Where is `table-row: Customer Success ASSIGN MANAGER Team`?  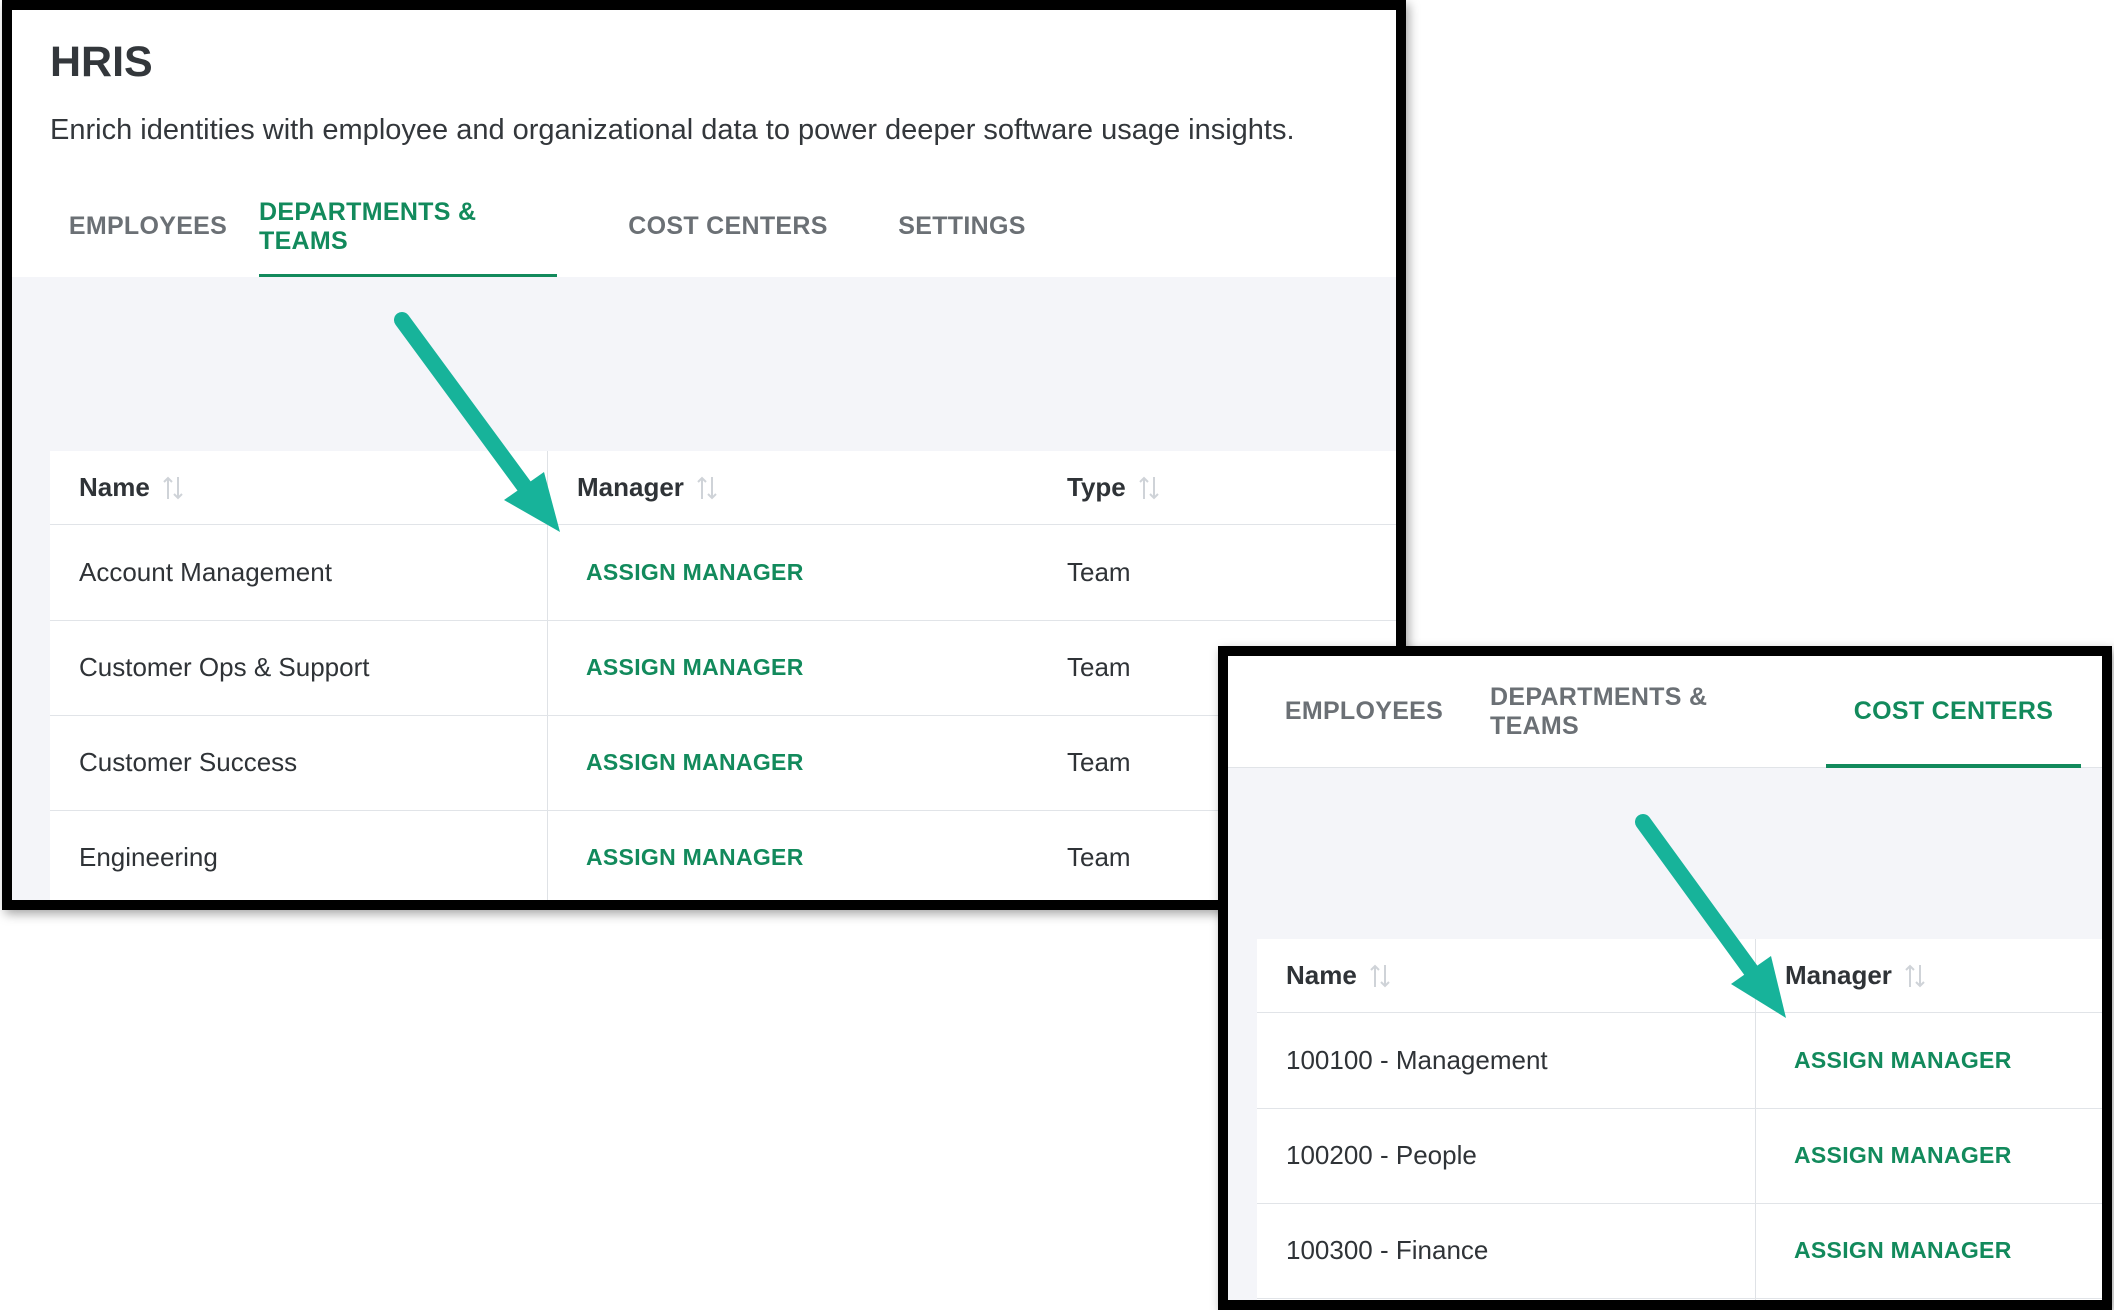
table-row: Customer Success ASSIGN MANAGER Team is located at coordinates (723, 763).